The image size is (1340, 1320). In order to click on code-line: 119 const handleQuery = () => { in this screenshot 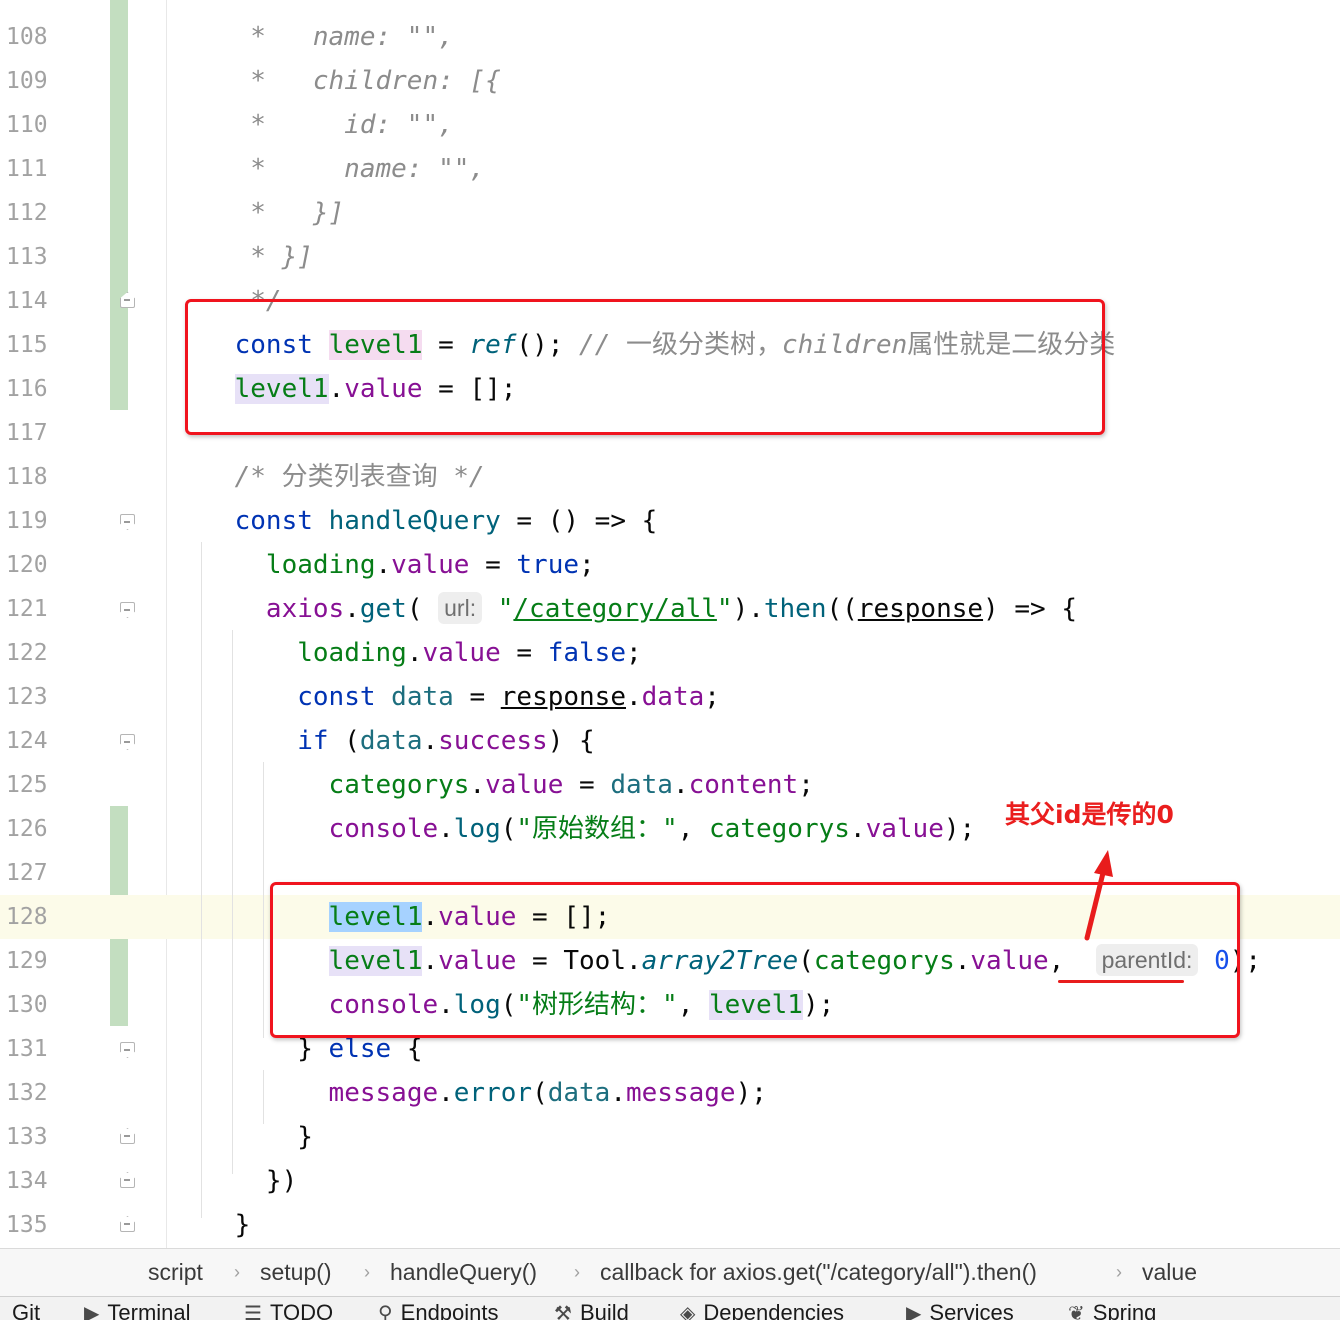, I will do `click(670, 521)`.